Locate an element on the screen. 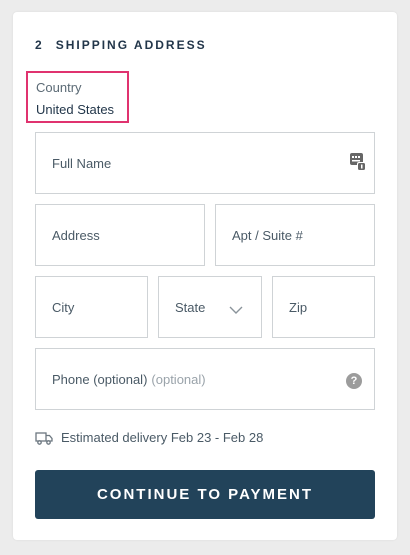 This screenshot has width=410, height=555. full-name-placeholder: Full Name is located at coordinates (82, 163).